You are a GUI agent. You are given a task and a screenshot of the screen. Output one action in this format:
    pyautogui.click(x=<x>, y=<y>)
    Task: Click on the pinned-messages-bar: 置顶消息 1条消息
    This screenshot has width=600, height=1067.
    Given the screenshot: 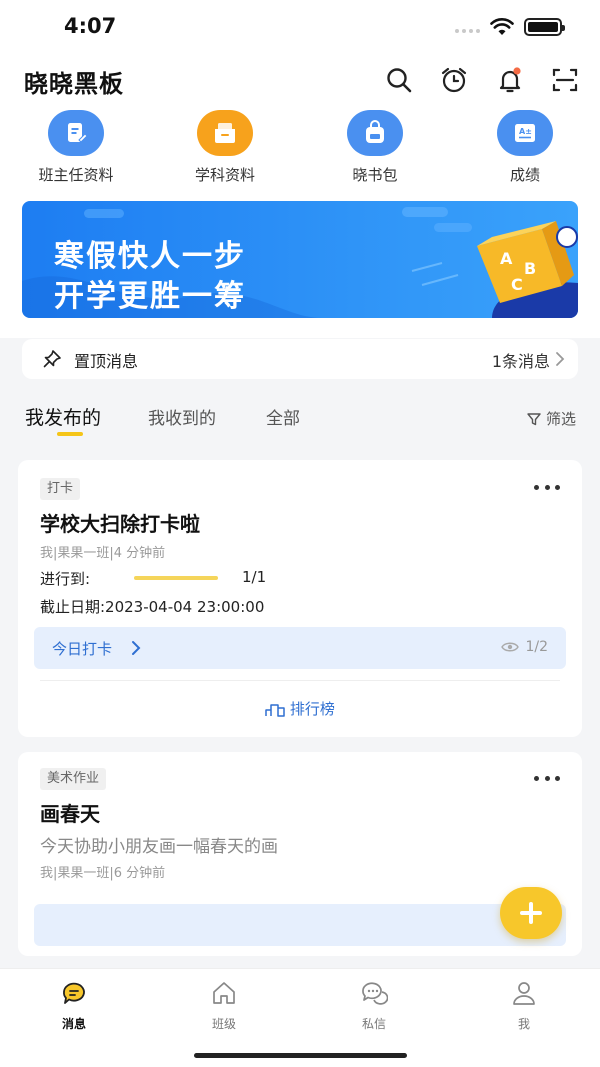 What is the action you would take?
    pyautogui.click(x=300, y=359)
    